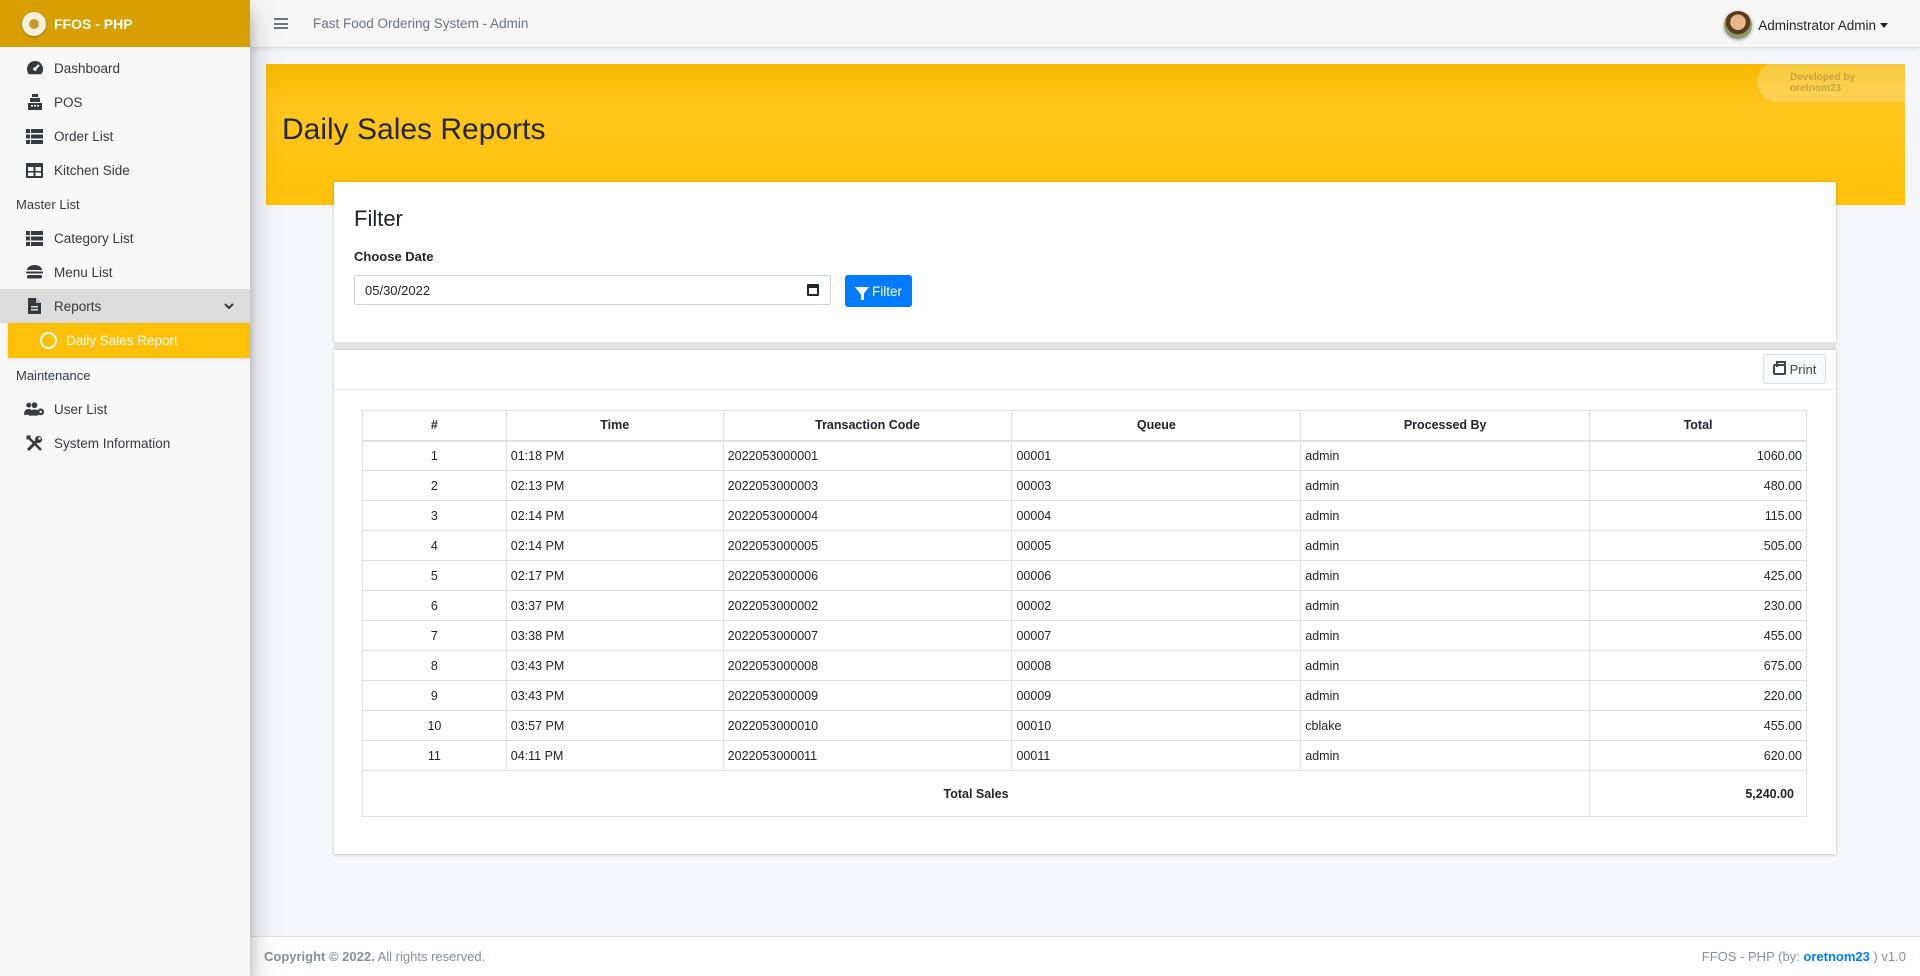 The image size is (1920, 976). I want to click on table-row: 10 03:57 PM 2022053000010 00010 cblake 455.00, so click(1084, 725).